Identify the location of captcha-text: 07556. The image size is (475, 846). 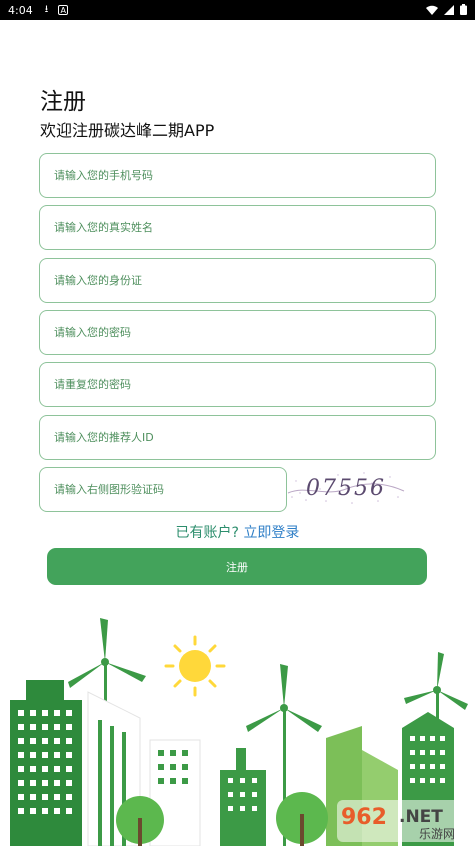
(346, 488).